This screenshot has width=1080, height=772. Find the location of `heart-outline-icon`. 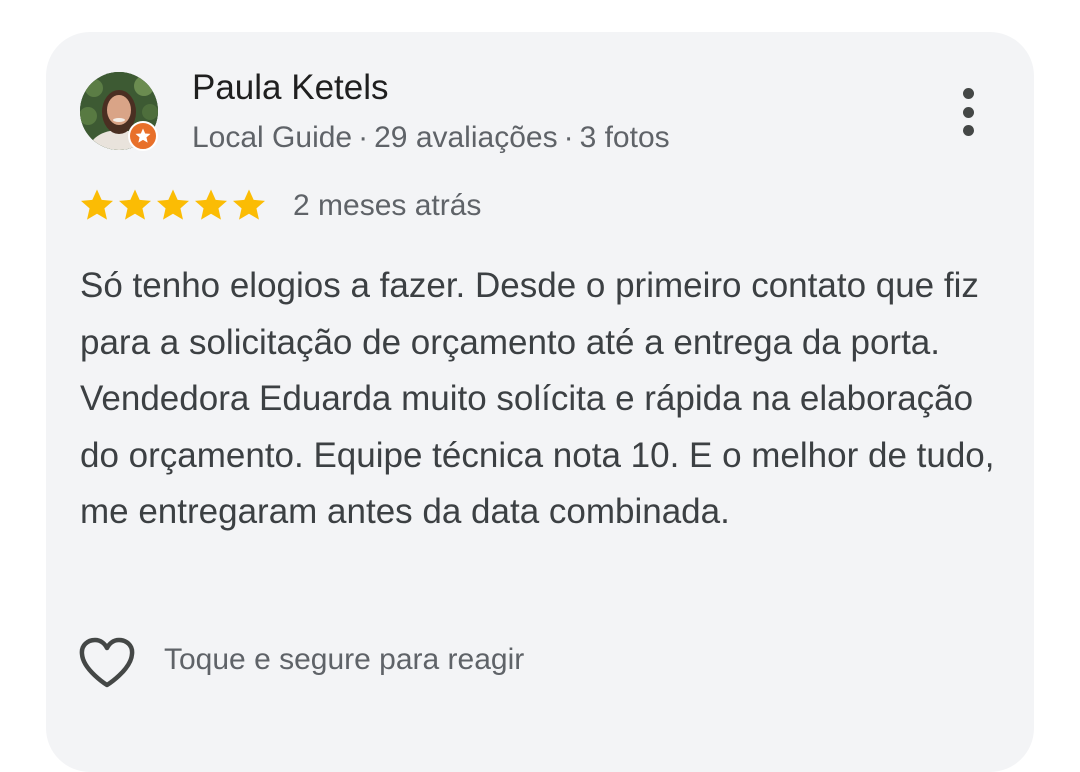

heart-outline-icon is located at coordinates (107, 662).